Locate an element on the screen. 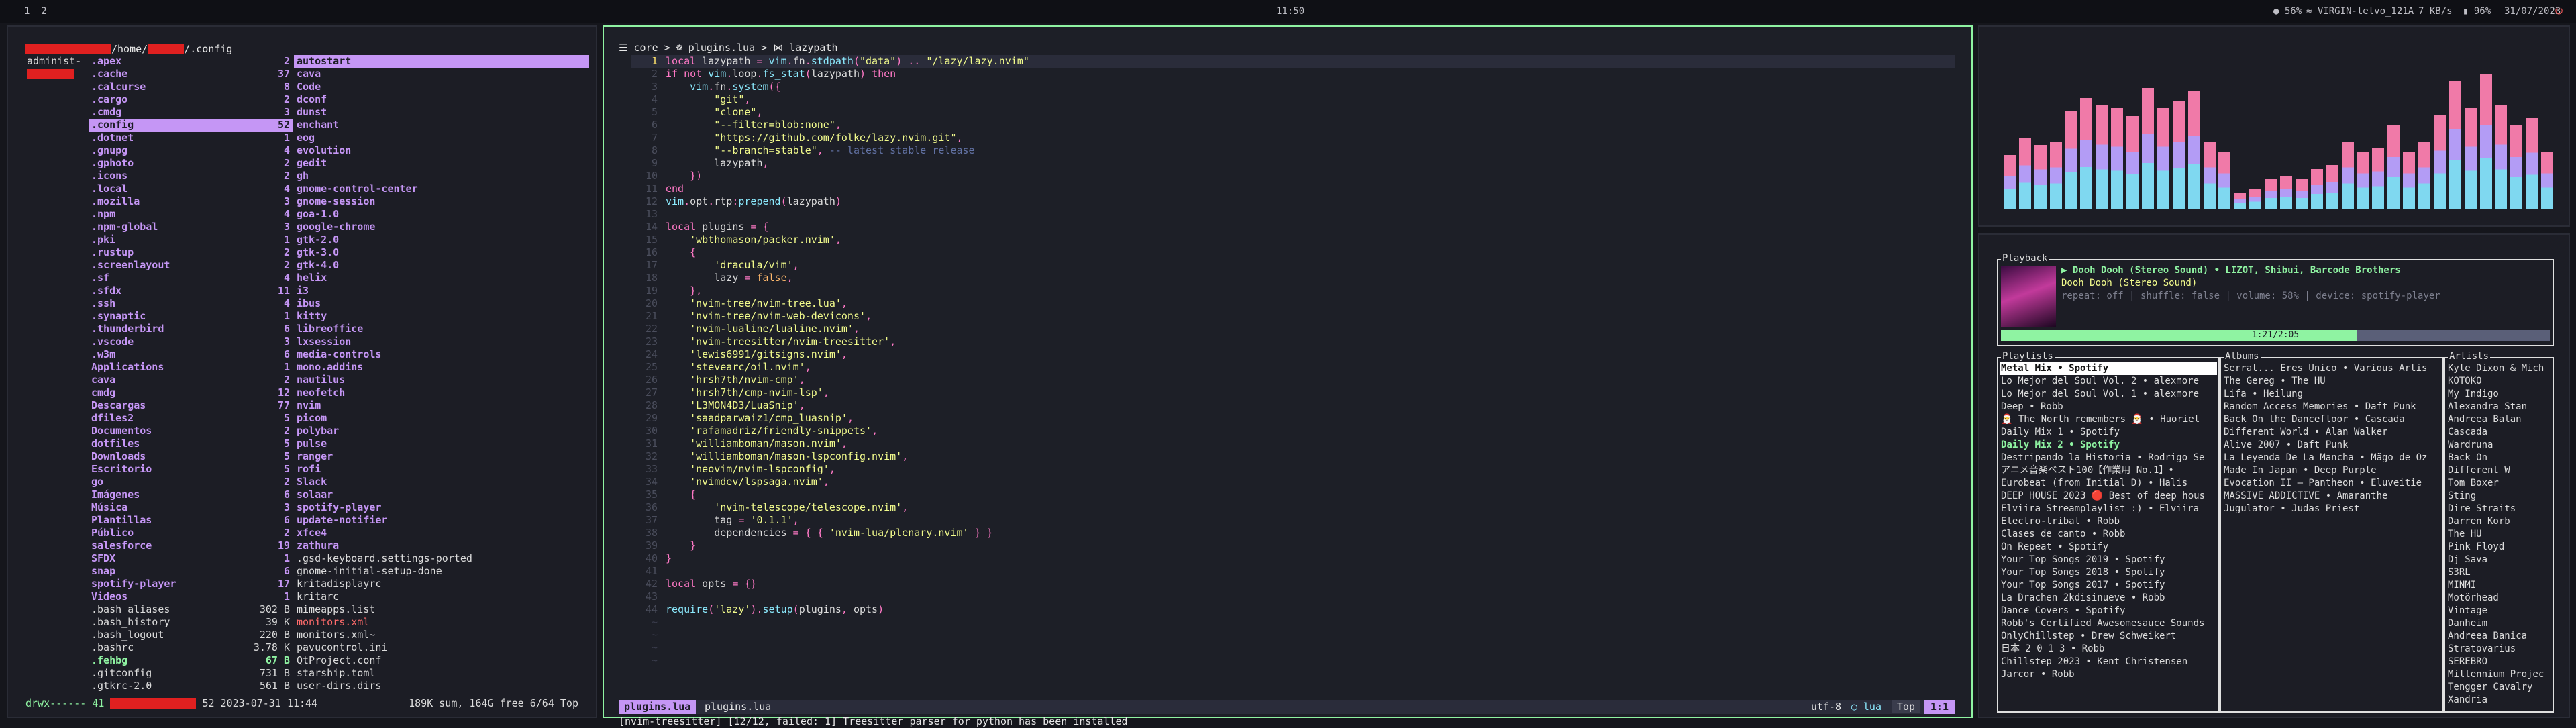 The image size is (2576, 728). config-entry: lxsession is located at coordinates (441, 342).